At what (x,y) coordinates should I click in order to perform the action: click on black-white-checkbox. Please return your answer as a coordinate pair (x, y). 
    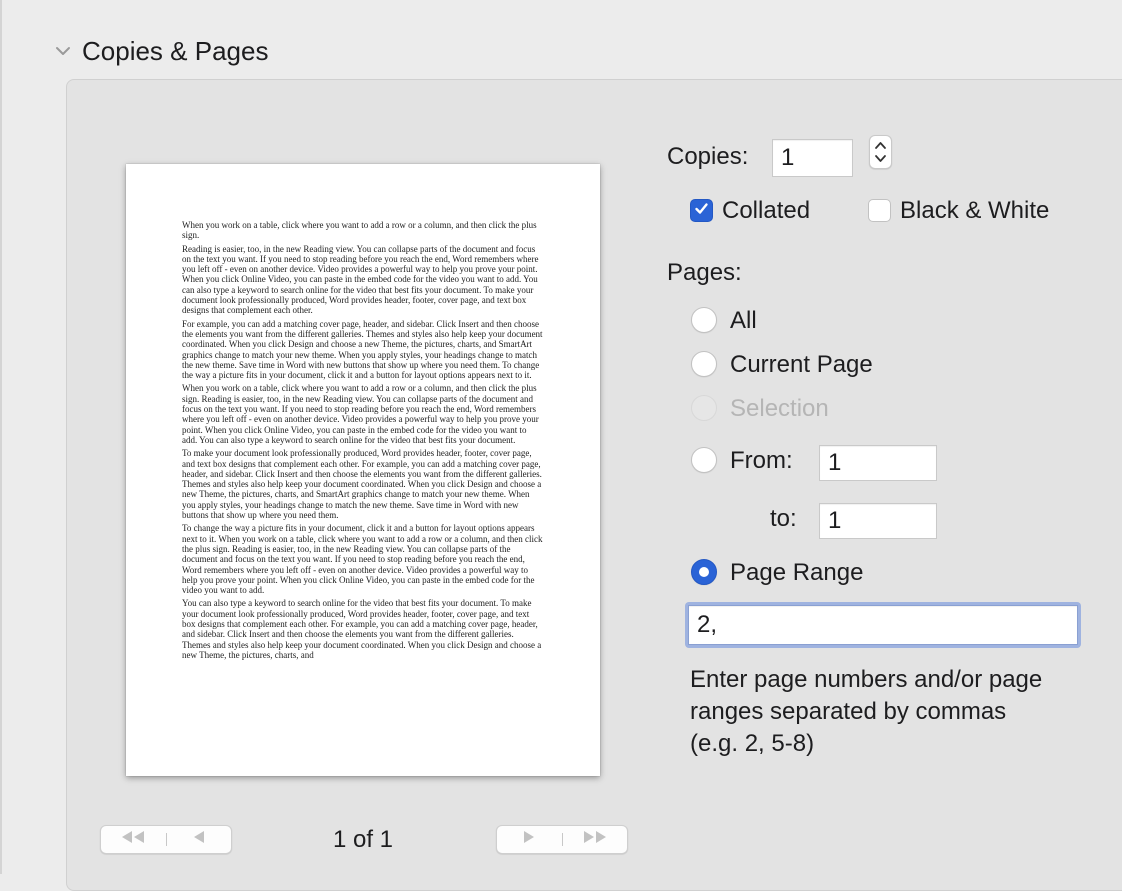
    Looking at the image, I should click on (879, 210).